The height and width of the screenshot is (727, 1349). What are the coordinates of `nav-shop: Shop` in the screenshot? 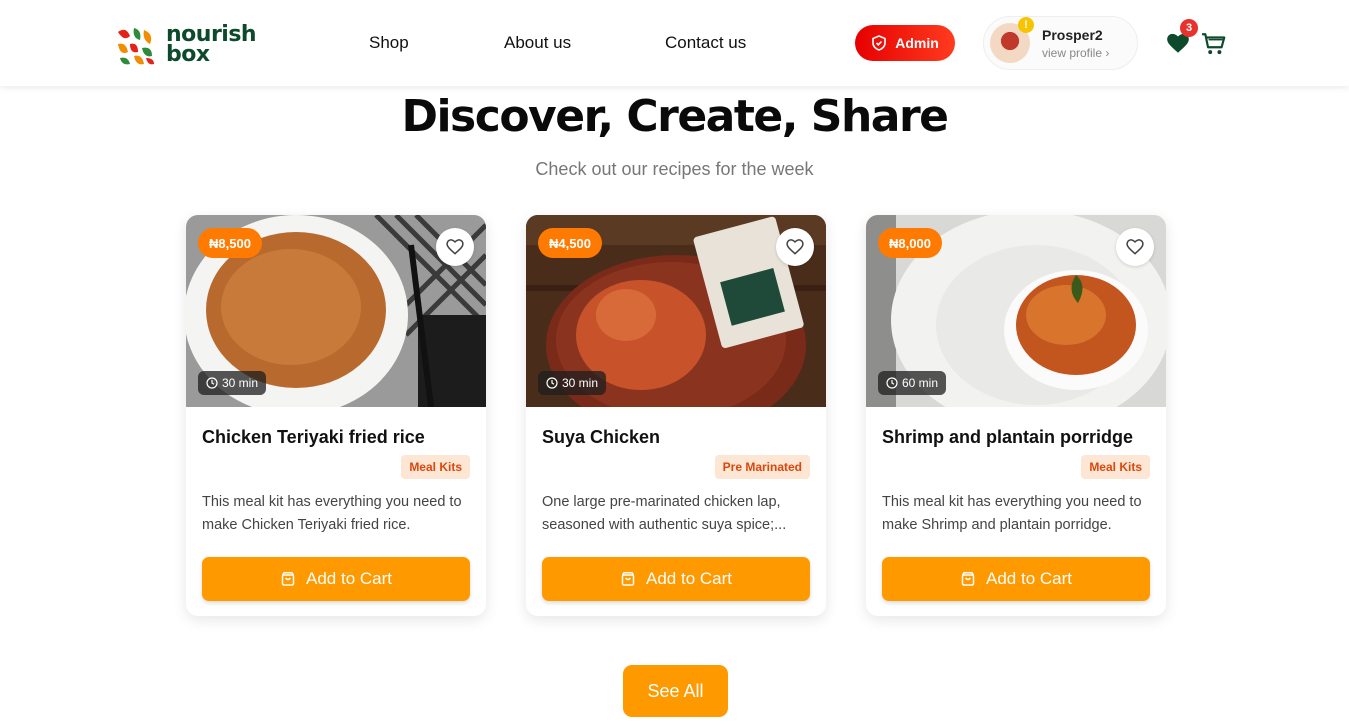 It's located at (389, 43).